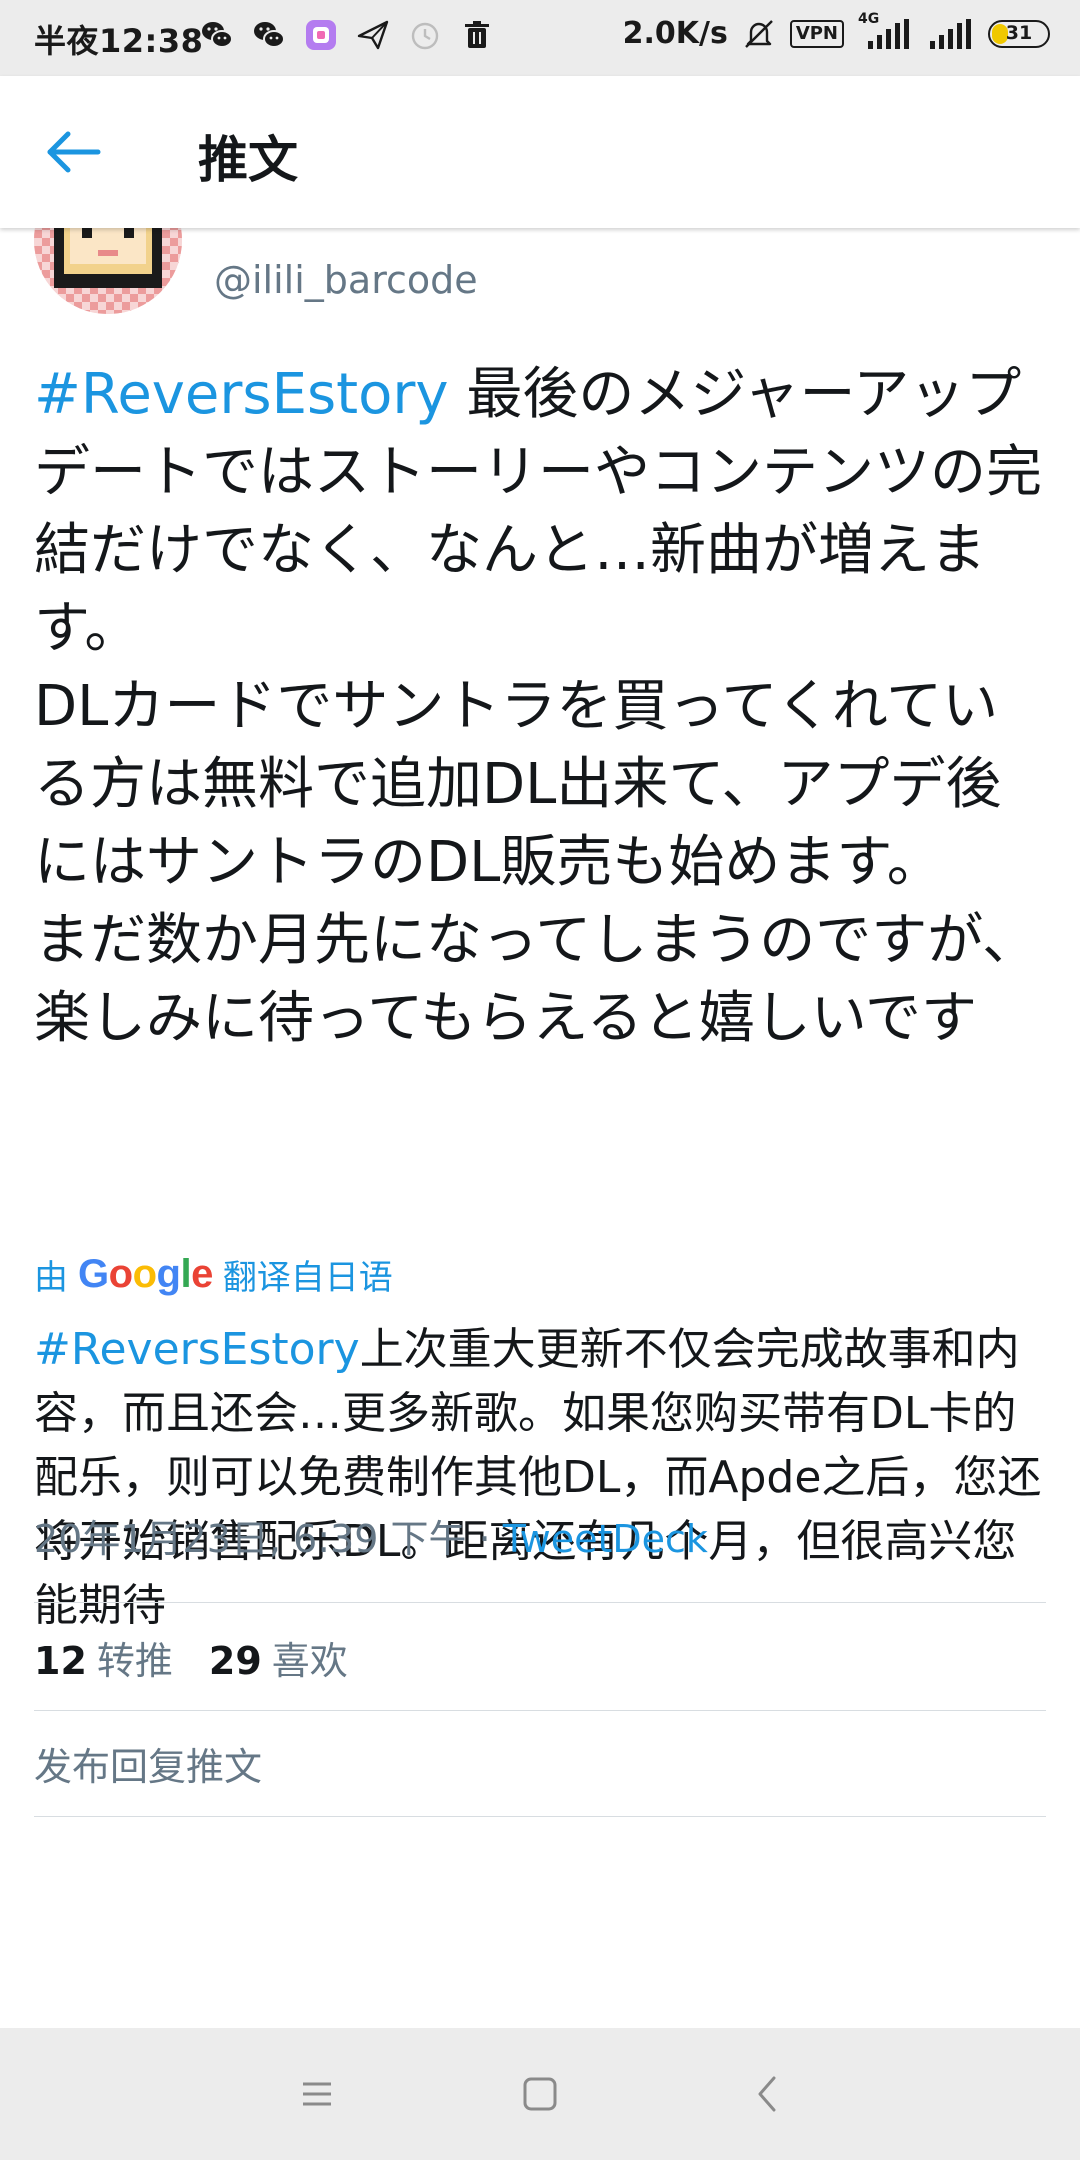  I want to click on tweet-timestamp: 20年1月23日, 6:39 下午 ·, so click(268, 1539).